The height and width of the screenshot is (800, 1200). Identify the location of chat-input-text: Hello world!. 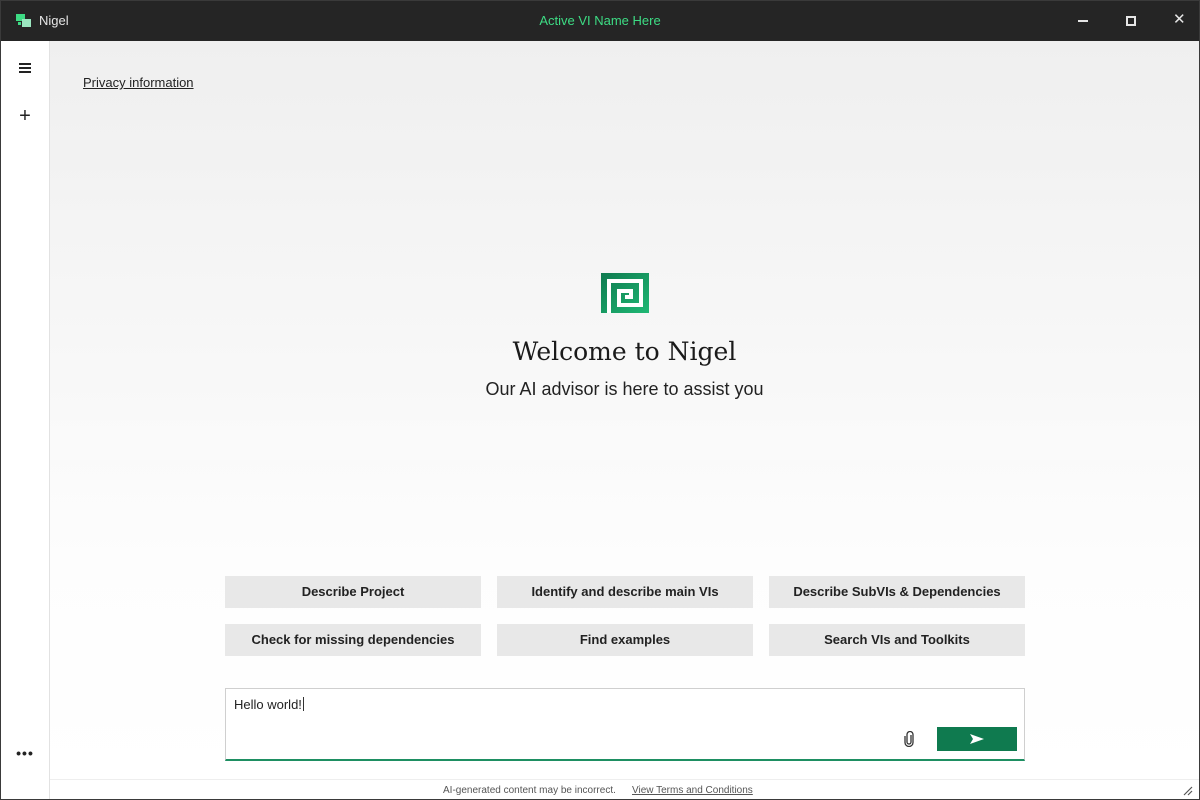
(269, 704).